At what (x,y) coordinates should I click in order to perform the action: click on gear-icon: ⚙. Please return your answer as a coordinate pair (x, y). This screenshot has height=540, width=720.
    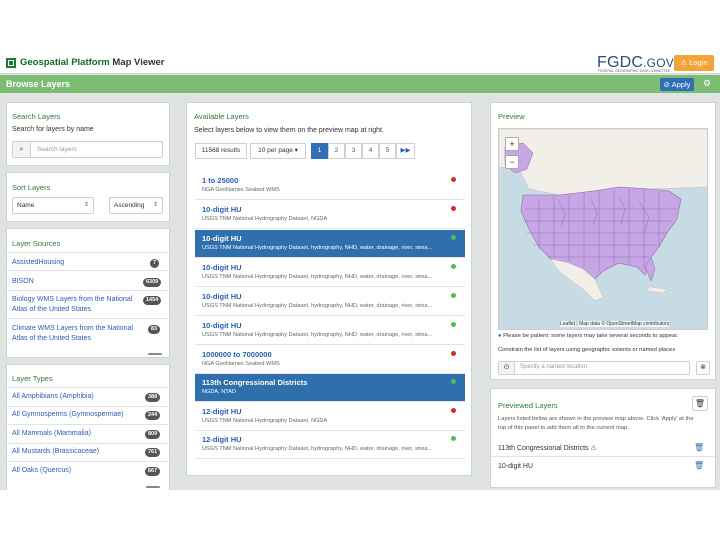
    Looking at the image, I should click on (707, 83).